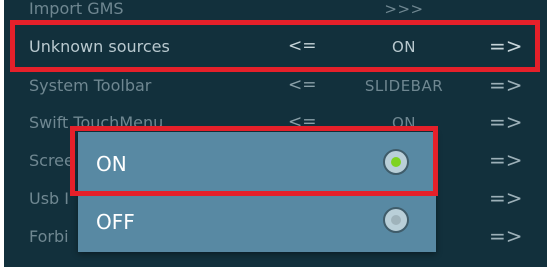 The height and width of the screenshot is (267, 551). Describe the element at coordinates (49, 236) in the screenshot. I see `setting-label: Forbi` at that location.